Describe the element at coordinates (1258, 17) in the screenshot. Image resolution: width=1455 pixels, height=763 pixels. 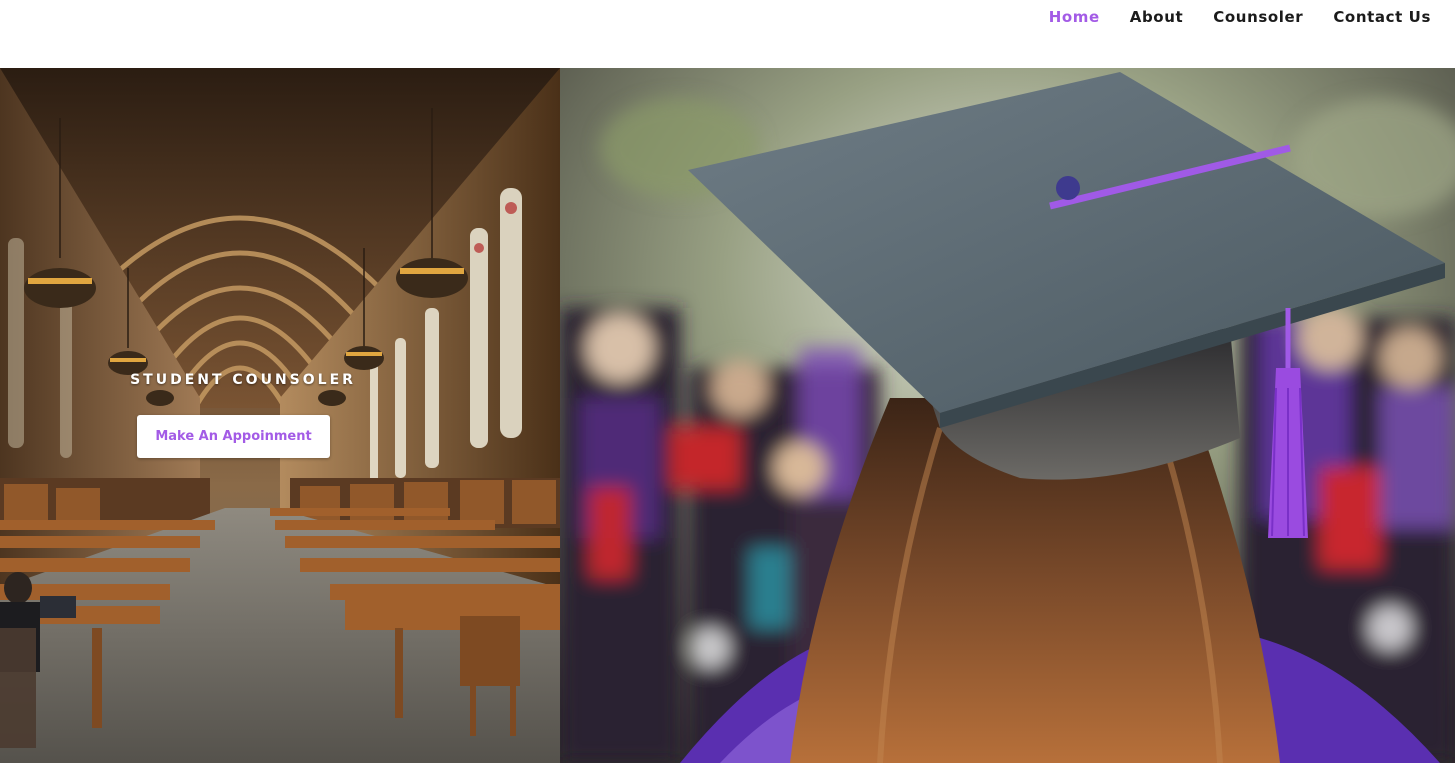
I see `nav-counsoler-link: Counsoler` at that location.